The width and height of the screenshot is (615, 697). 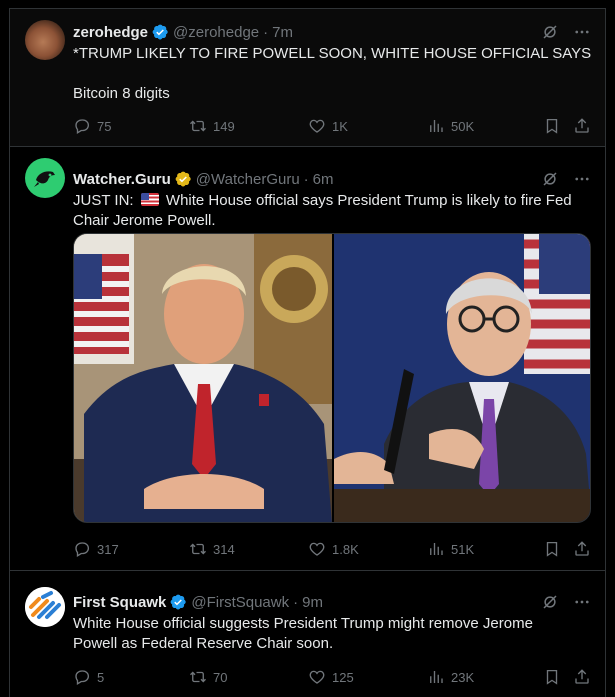 I want to click on views-count: 51K, so click(x=463, y=549).